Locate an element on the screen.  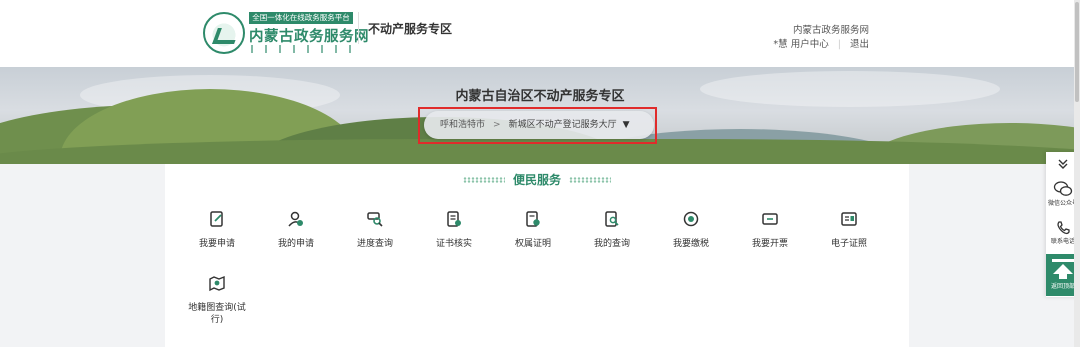
user-center-link: 用户中心 is located at coordinates (810, 43).